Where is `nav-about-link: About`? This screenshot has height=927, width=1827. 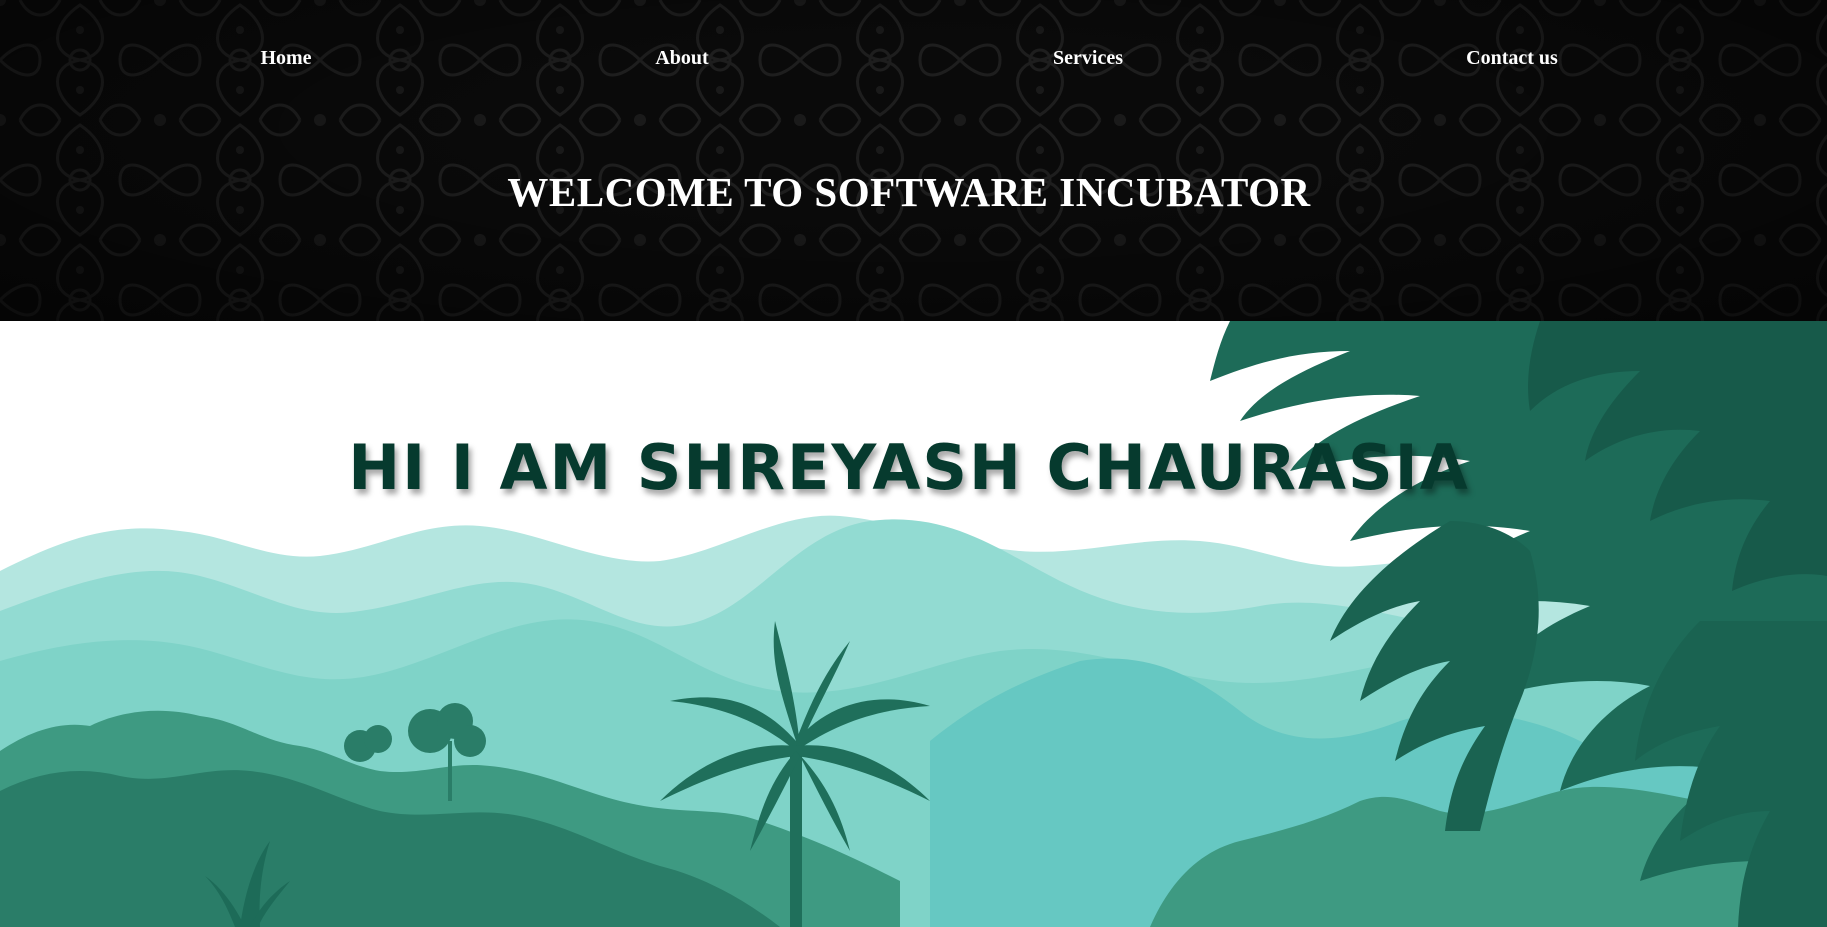 nav-about-link: About is located at coordinates (681, 58).